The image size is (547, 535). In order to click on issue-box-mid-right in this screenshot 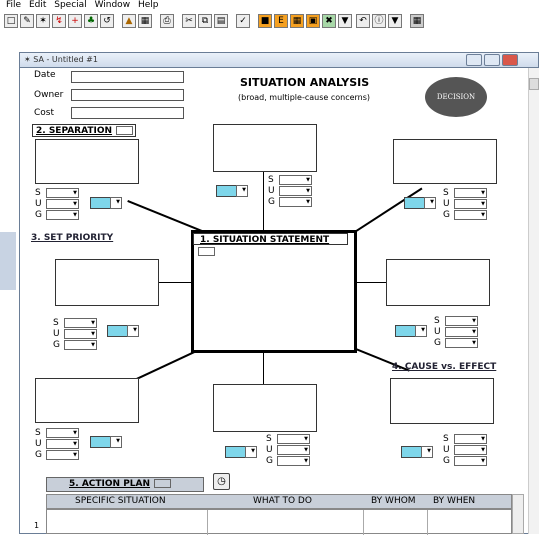, I will do `click(438, 282)`.